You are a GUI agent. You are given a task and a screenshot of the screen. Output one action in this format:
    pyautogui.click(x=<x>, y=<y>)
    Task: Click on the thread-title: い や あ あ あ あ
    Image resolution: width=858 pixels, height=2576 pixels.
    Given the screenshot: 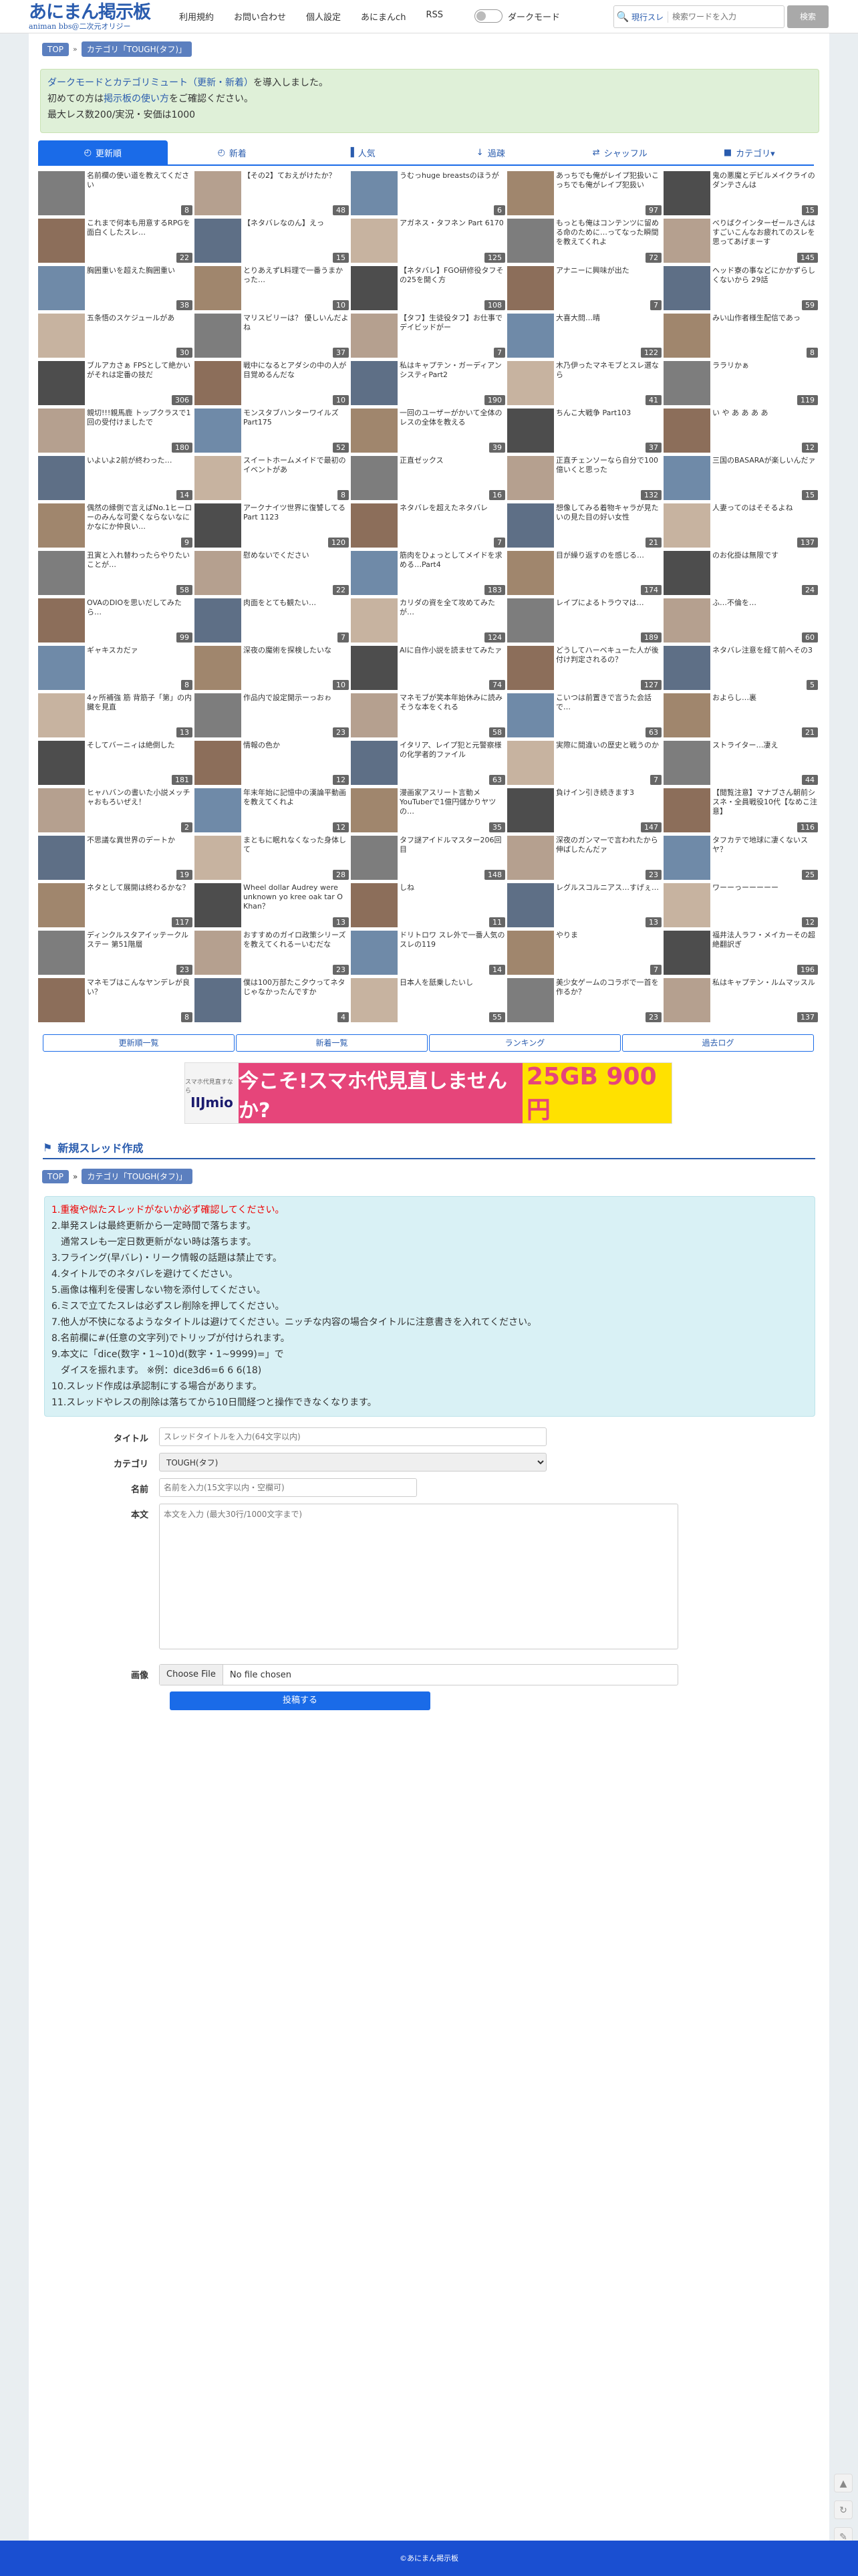 What is the action you would take?
    pyautogui.click(x=765, y=422)
    